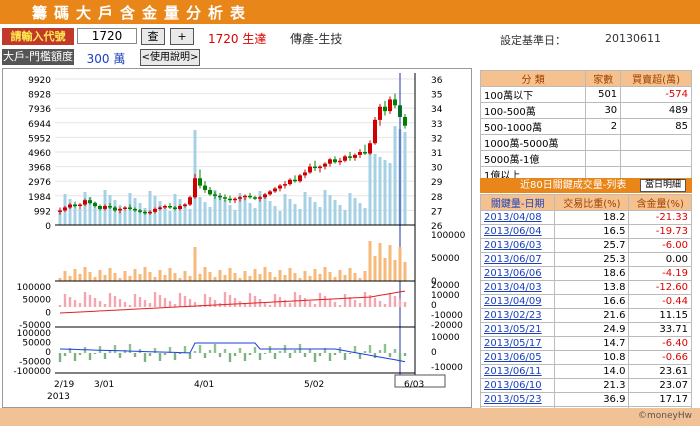 Image resolution: width=700 pixels, height=426 pixels. I want to click on key-gold: -4.19, so click(660, 273).